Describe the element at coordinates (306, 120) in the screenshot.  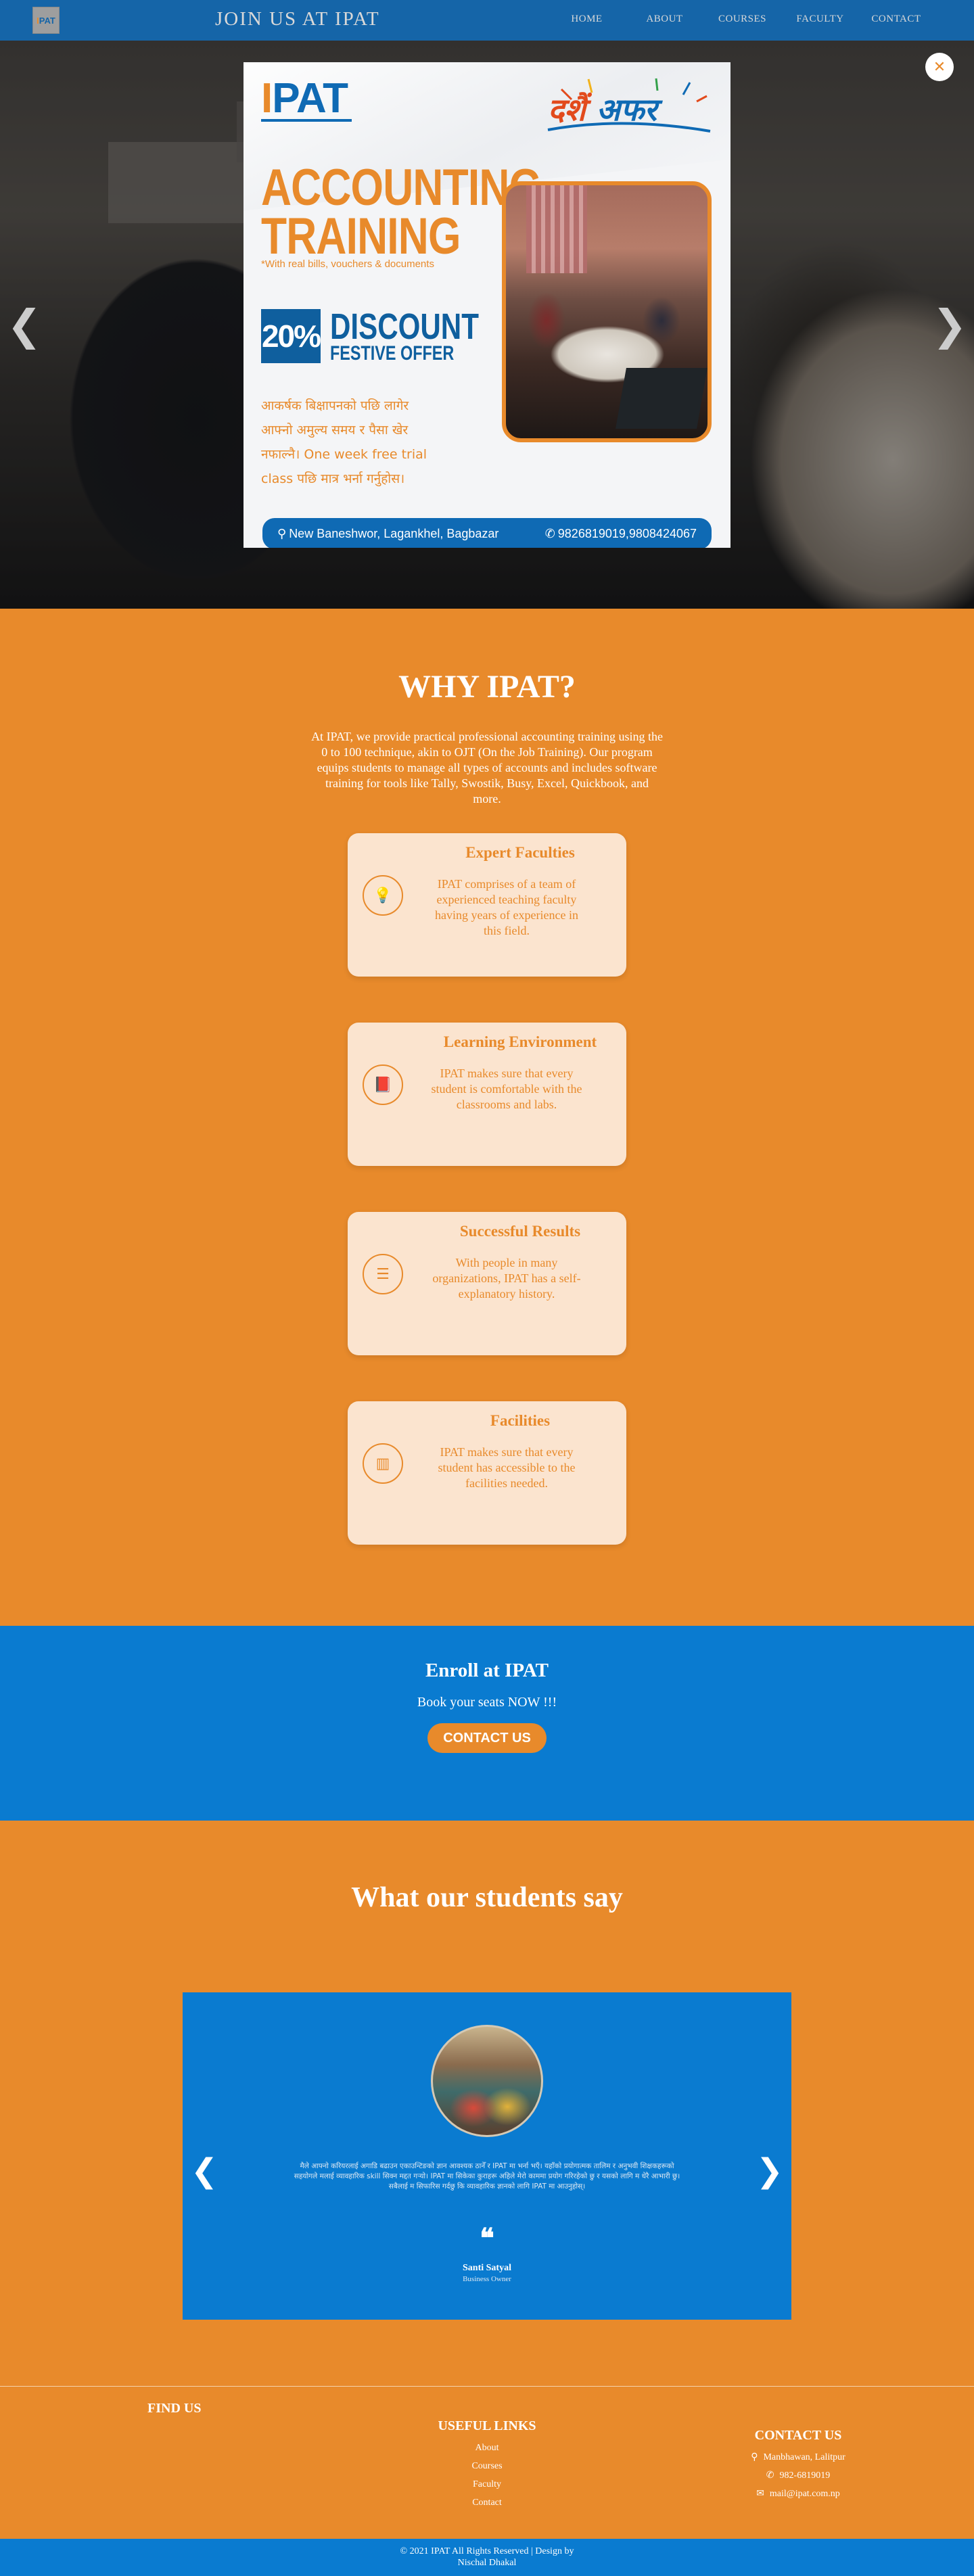
I see `logo-underline` at that location.